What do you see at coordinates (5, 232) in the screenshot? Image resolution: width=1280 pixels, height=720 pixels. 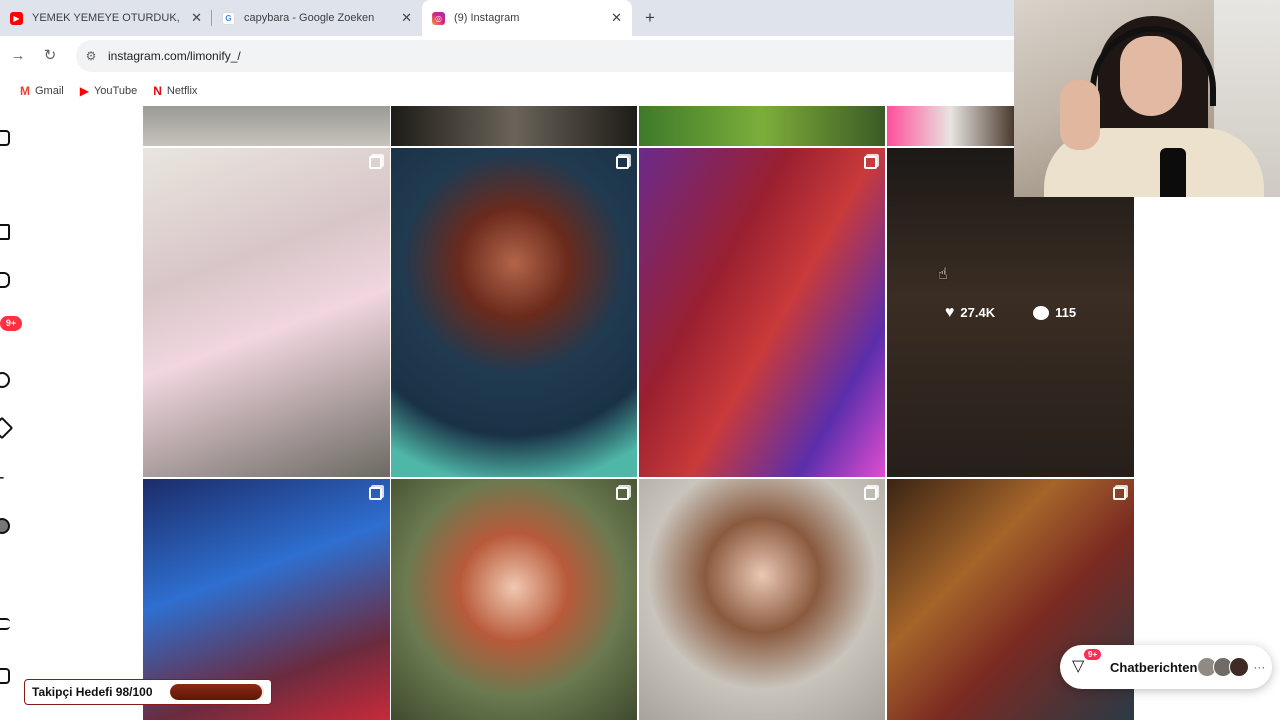 I see `home-icon` at bounding box center [5, 232].